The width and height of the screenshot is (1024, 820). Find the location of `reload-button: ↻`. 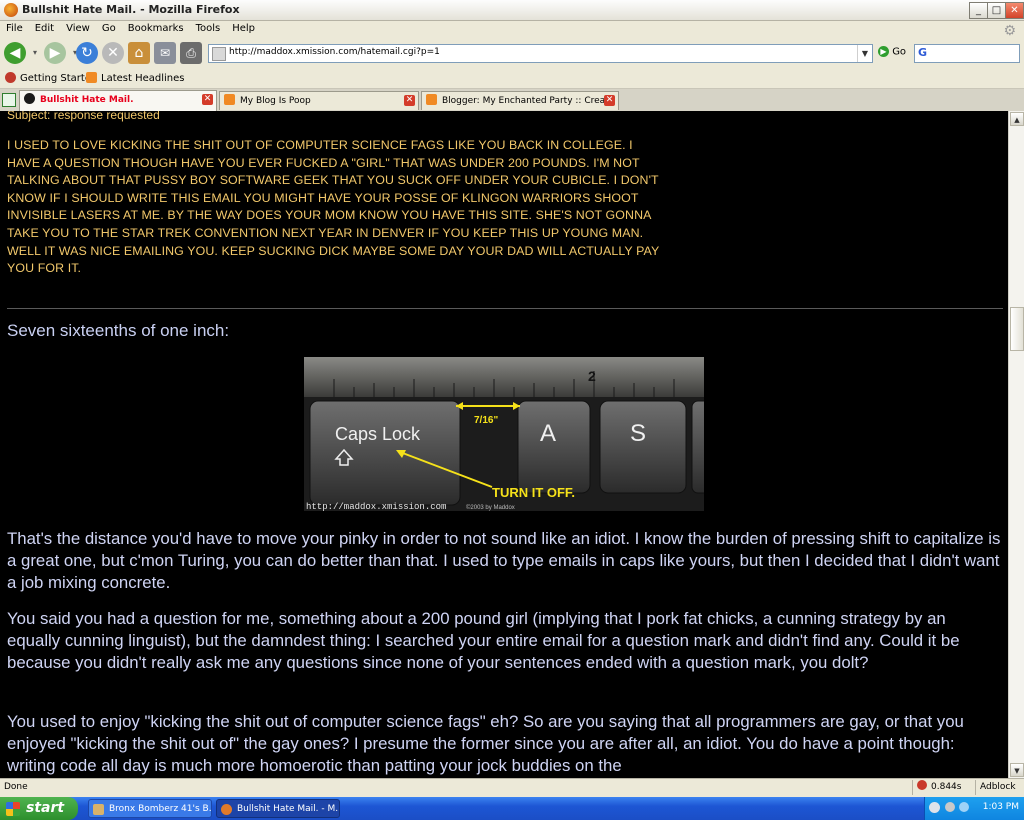

reload-button: ↻ is located at coordinates (87, 53).